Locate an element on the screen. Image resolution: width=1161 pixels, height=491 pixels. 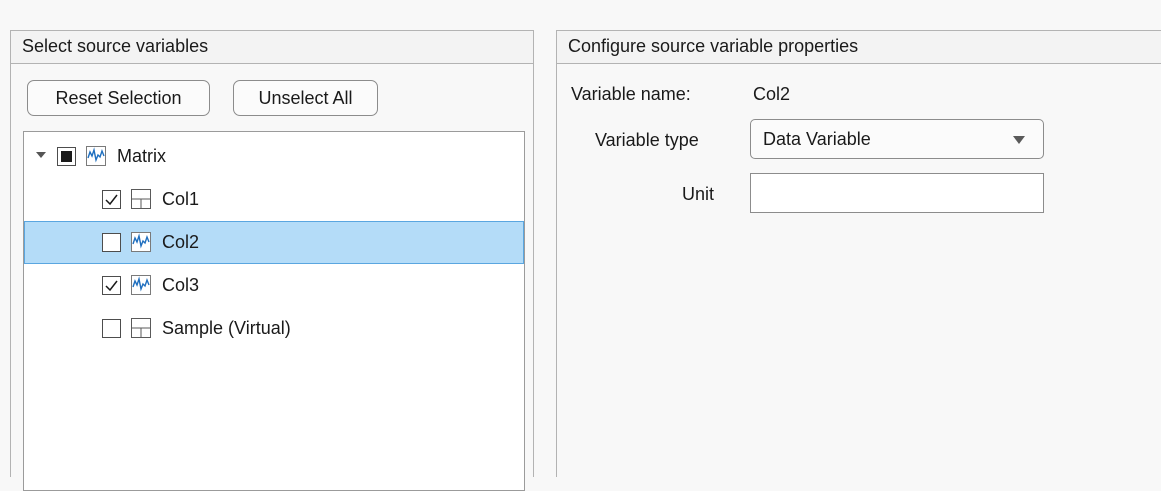
tree-node-label: Matrix is located at coordinates (141, 156).